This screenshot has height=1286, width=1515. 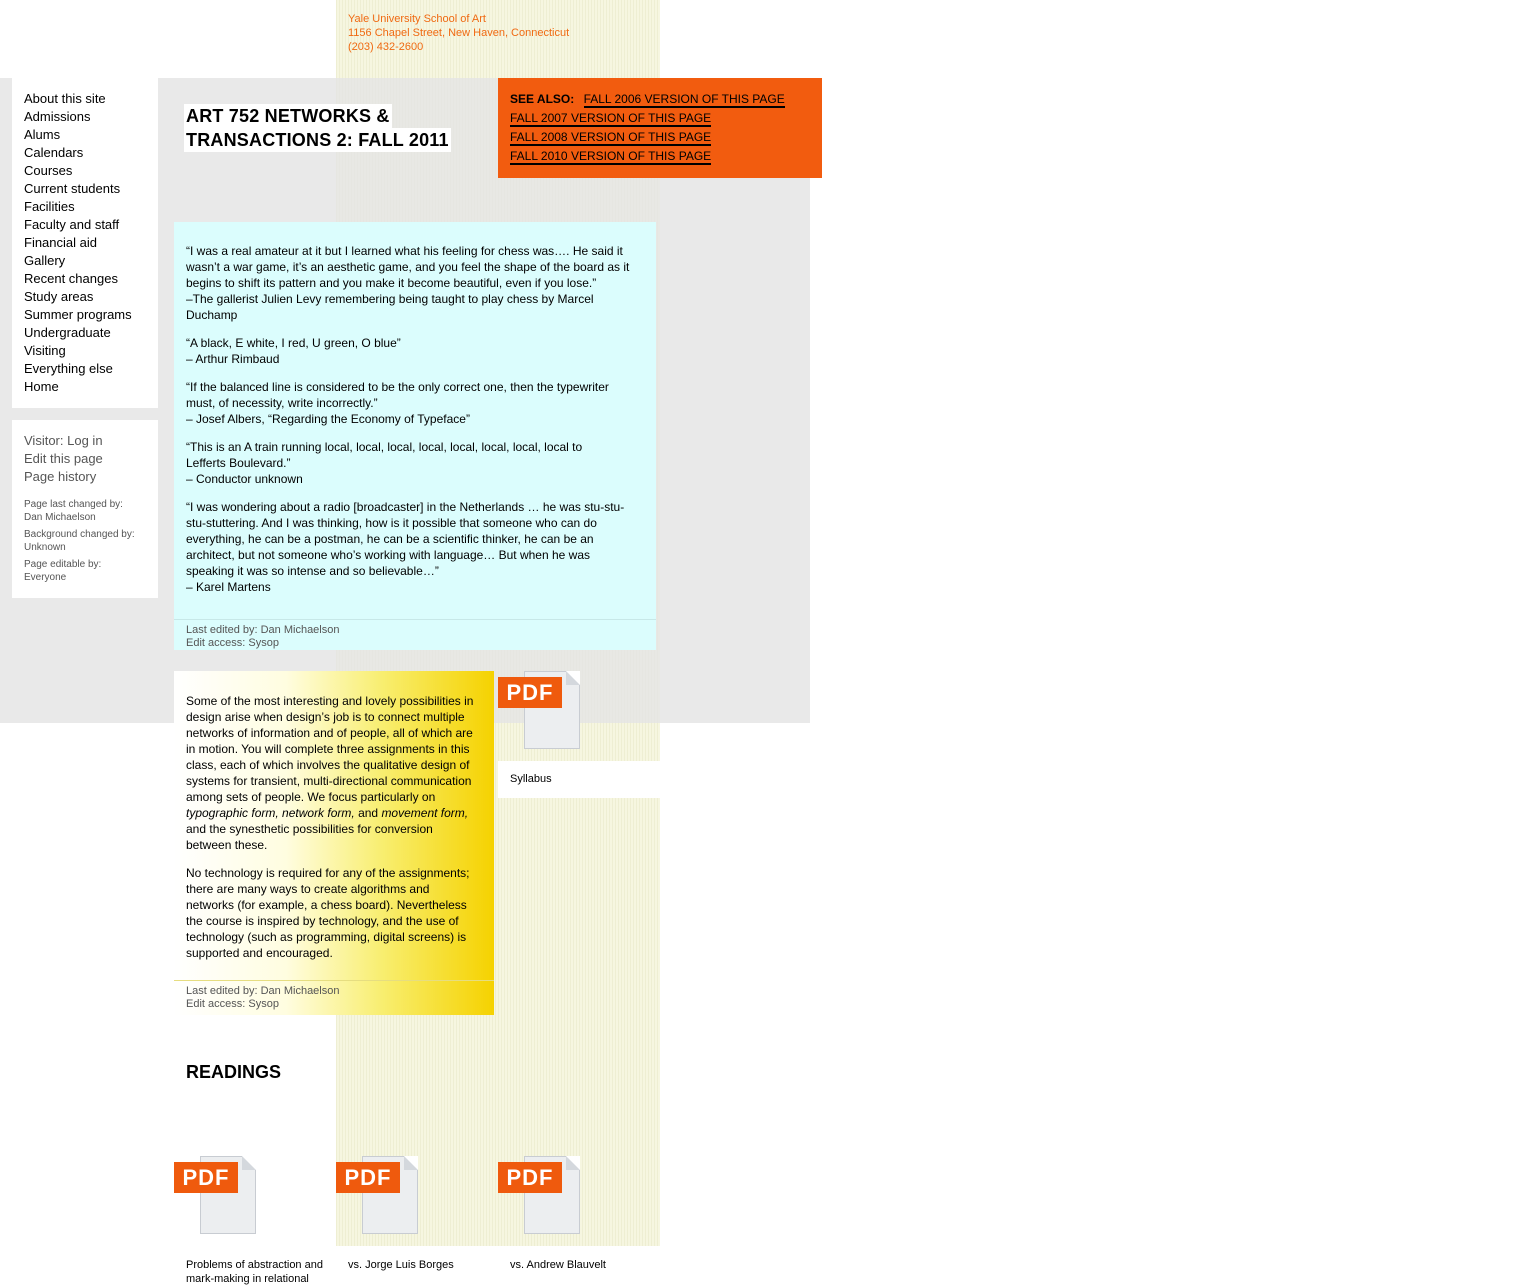 What do you see at coordinates (317, 140) in the screenshot?
I see `page-title-line-2: TRANSACTIONS 2: FALL 2011` at bounding box center [317, 140].